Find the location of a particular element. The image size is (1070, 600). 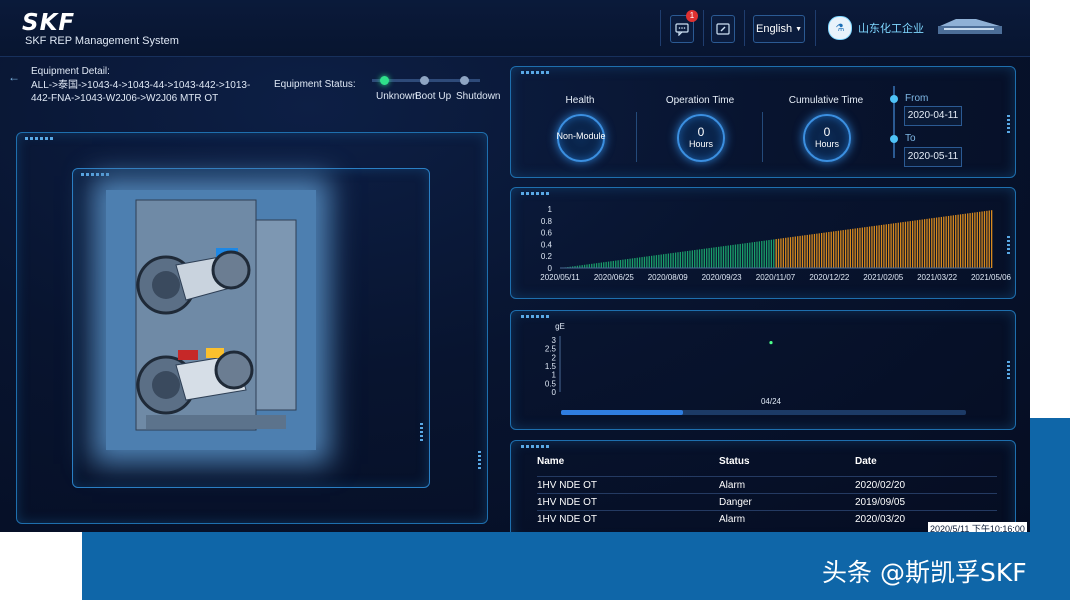

feedback-button is located at coordinates (723, 29).